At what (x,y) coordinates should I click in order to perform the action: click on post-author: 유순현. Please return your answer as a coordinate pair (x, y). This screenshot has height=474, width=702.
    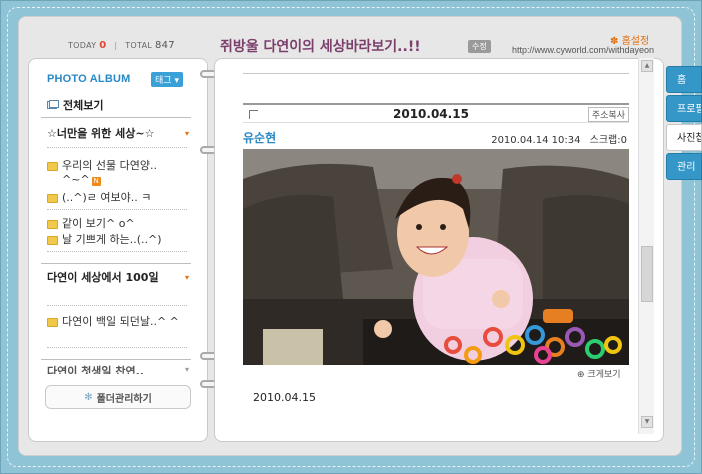
    Looking at the image, I should click on (259, 137).